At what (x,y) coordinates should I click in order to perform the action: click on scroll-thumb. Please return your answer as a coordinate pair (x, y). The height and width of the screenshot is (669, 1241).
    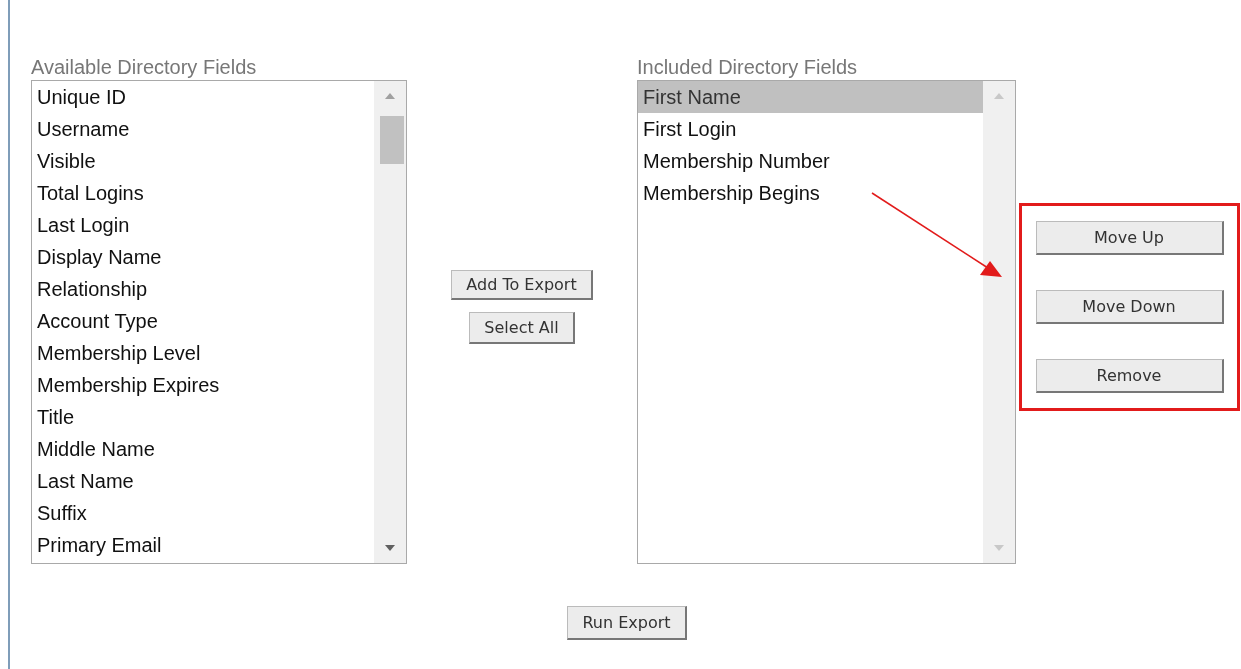
    Looking at the image, I should click on (392, 140).